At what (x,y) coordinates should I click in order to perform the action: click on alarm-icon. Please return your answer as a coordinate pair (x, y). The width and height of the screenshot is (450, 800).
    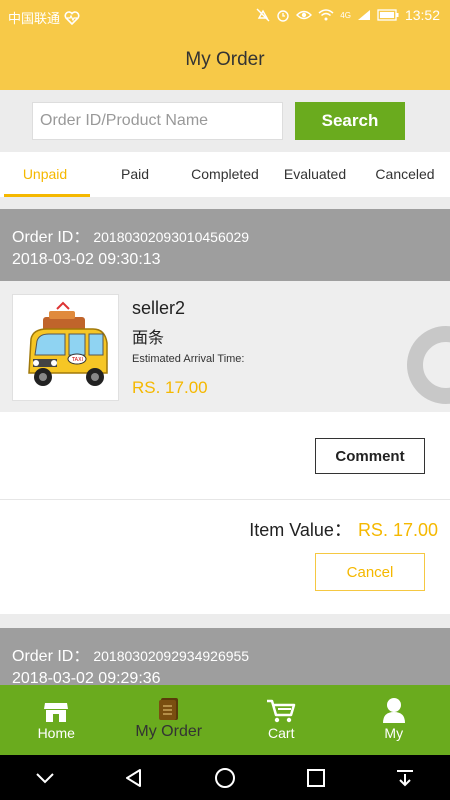
    Looking at the image, I should click on (283, 16).